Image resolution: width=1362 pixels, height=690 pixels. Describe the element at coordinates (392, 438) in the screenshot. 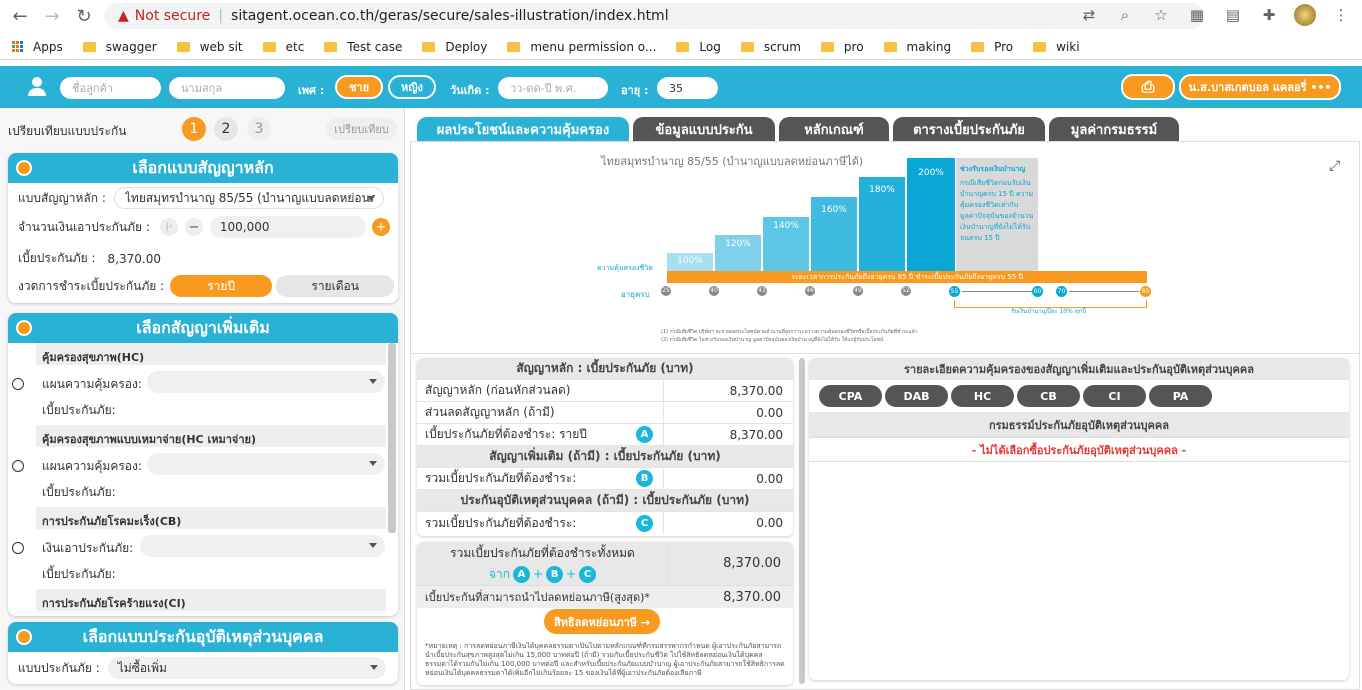

I see `riders-scrollbar` at that location.